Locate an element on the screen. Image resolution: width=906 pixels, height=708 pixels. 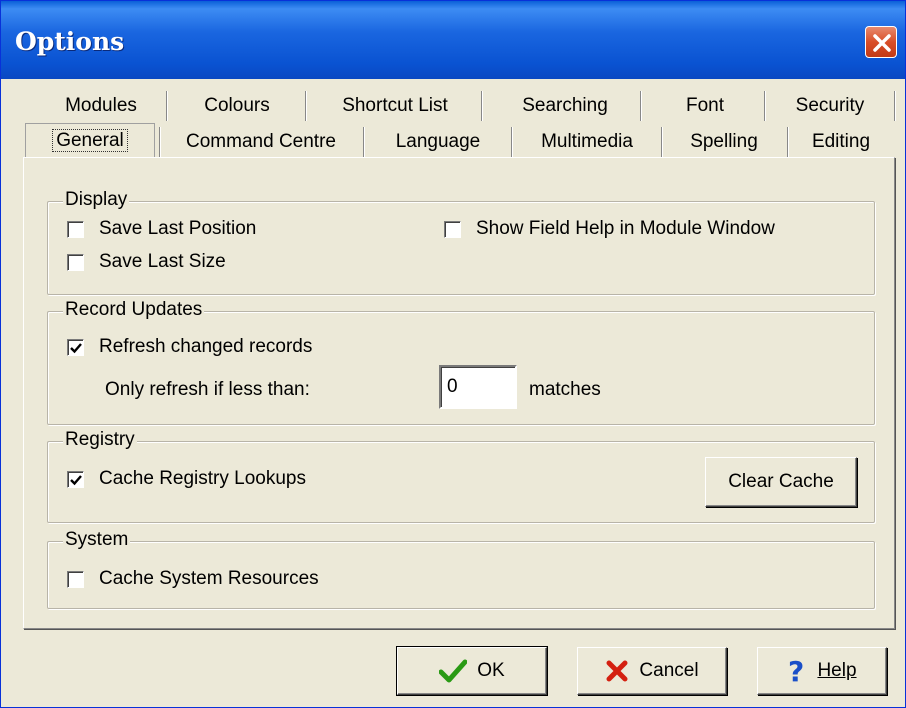
refresh-changed-records-label: Refresh changed records is located at coordinates (206, 346).